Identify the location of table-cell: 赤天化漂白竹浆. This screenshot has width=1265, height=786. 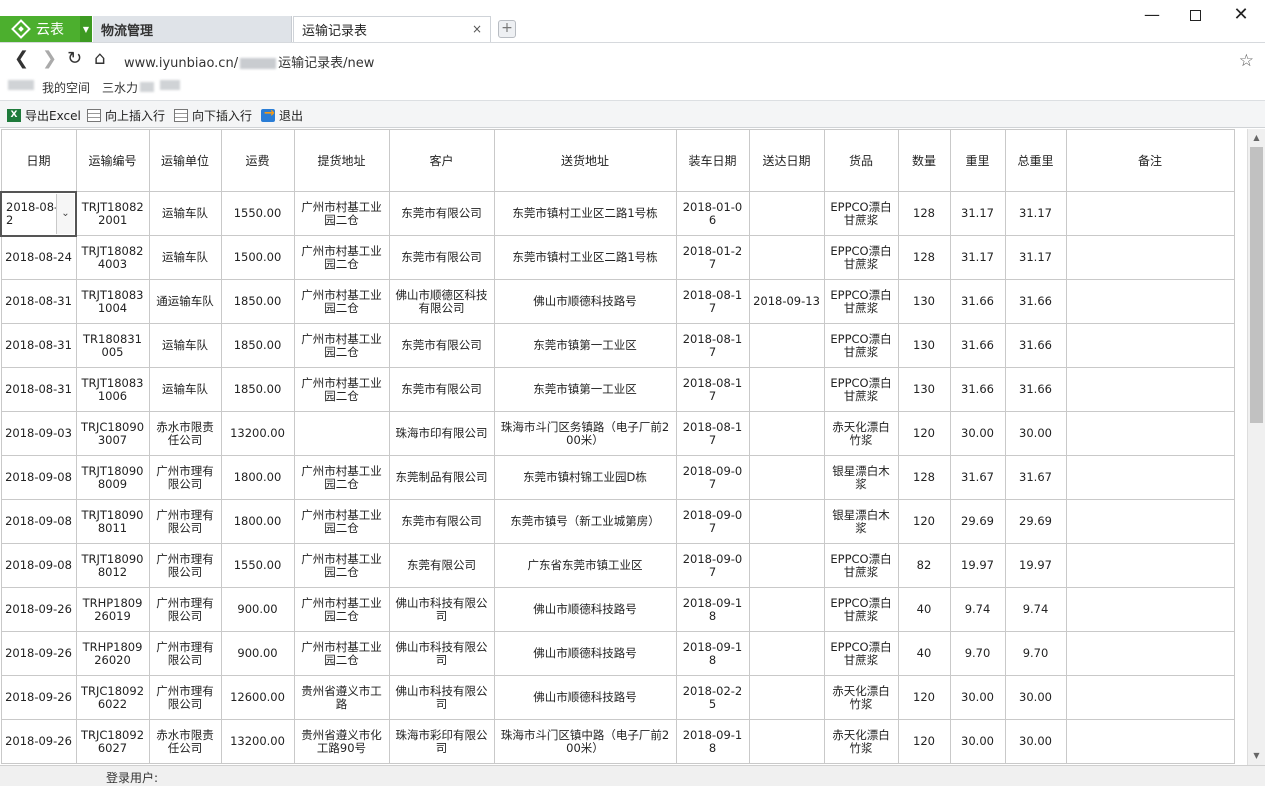
(861, 433).